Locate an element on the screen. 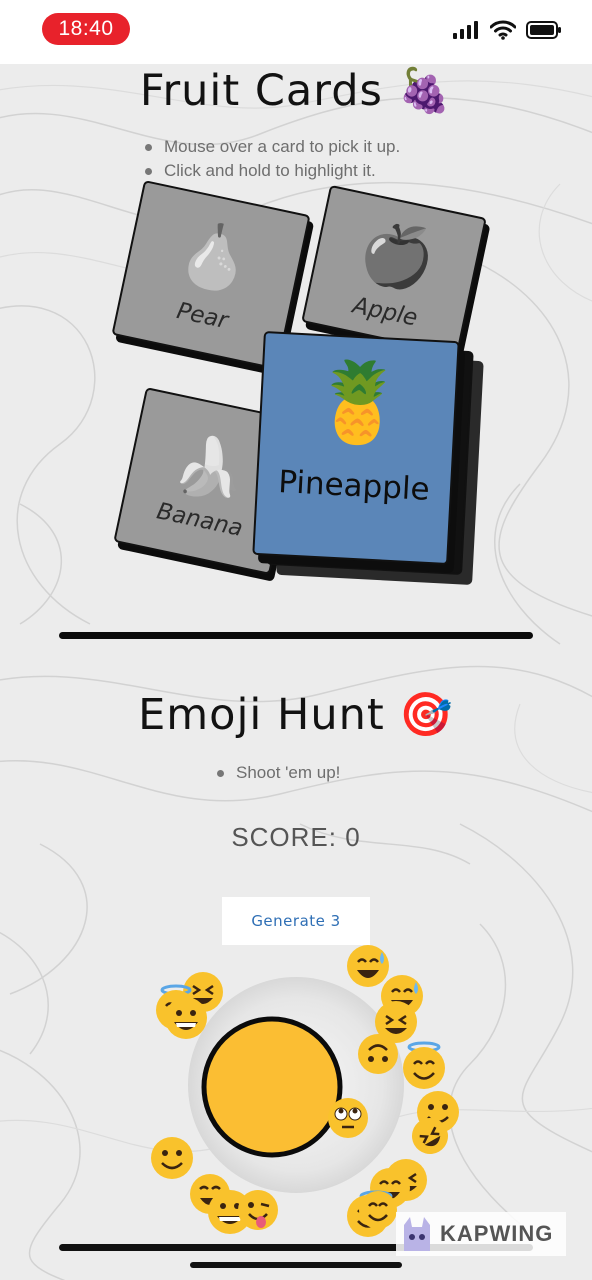 Image resolution: width=592 pixels, height=1280 pixels. card-pineapple: 🍍 Pineapple is located at coordinates (356, 448).